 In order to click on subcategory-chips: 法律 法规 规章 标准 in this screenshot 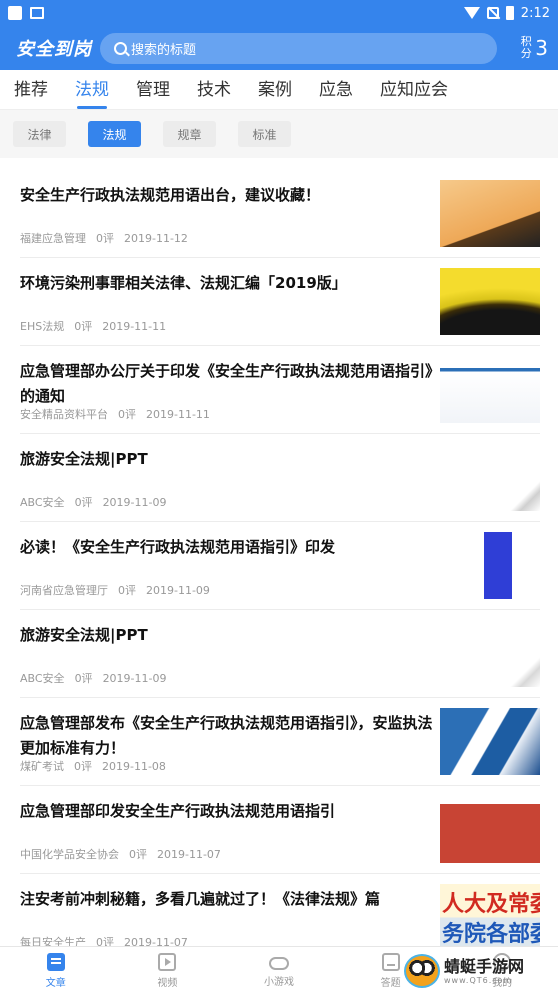, I will do `click(279, 134)`.